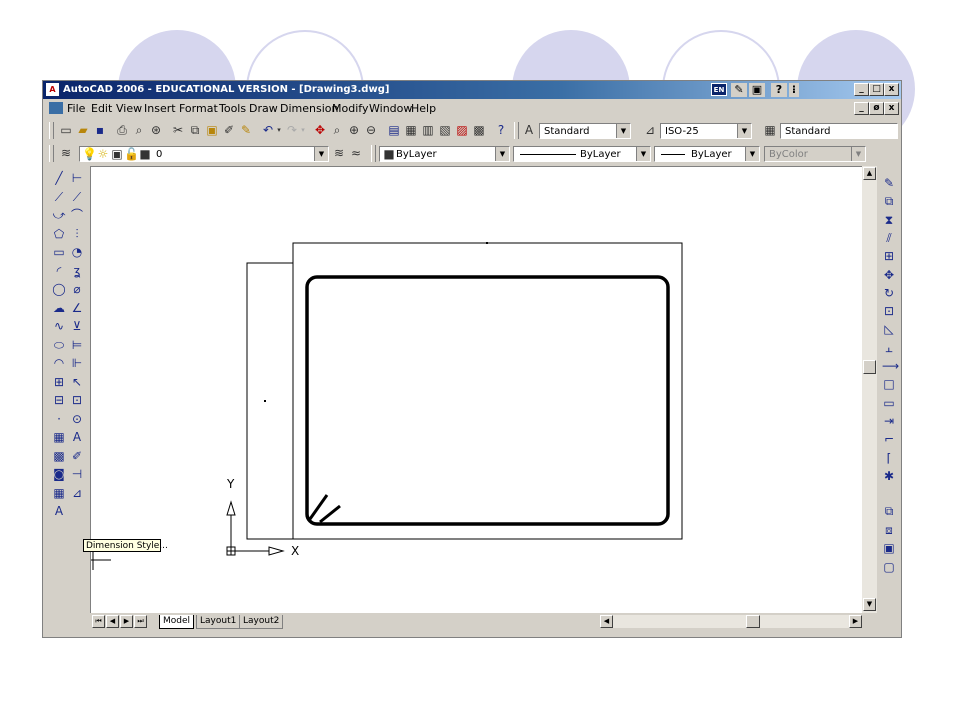  Describe the element at coordinates (156, 130) in the screenshot. I see `publish-icon: ⊛` at that location.